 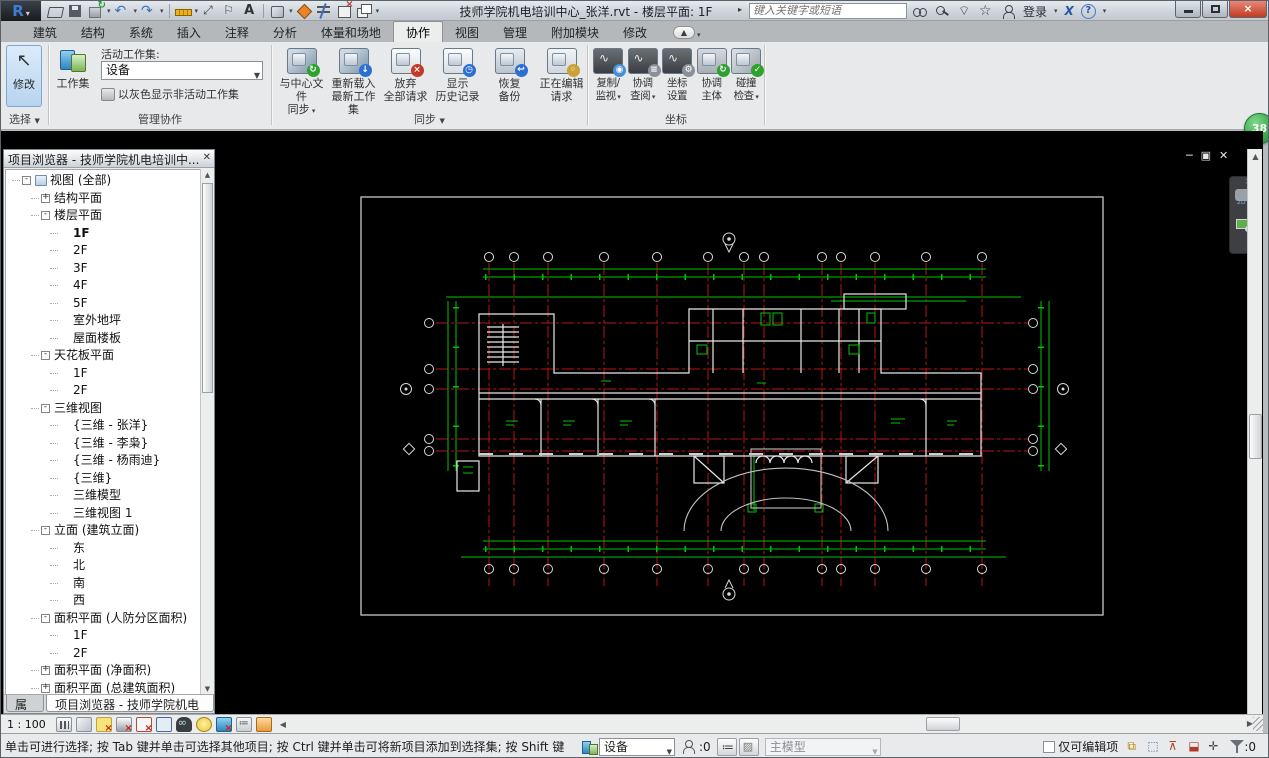 What do you see at coordinates (26, 724) in the screenshot?
I see `view-scale-button: 1 : 100` at bounding box center [26, 724].